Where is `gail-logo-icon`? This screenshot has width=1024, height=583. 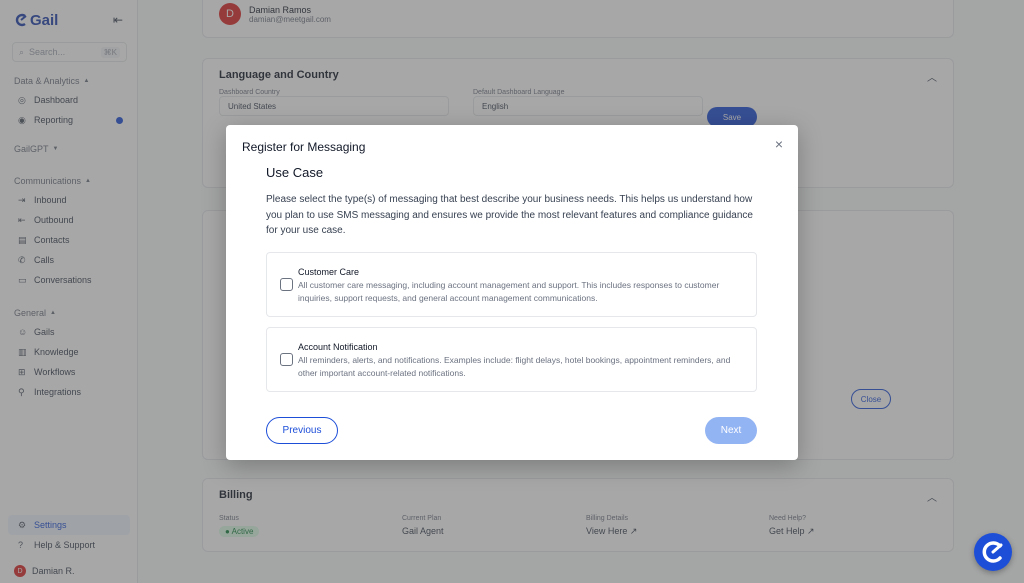
gail-logo-icon is located at coordinates (992, 552).